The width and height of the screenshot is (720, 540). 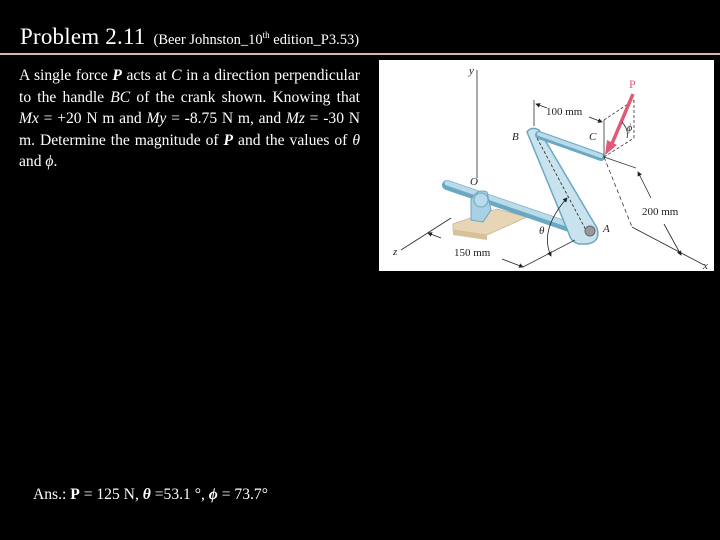 What do you see at coordinates (52, 494) in the screenshot?
I see `answer-prefix: Ans.:` at bounding box center [52, 494].